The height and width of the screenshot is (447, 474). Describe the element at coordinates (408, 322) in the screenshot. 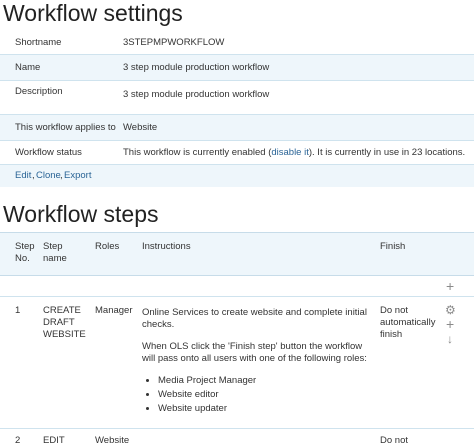

I see `step-1-finish: Do not automatically finish` at that location.